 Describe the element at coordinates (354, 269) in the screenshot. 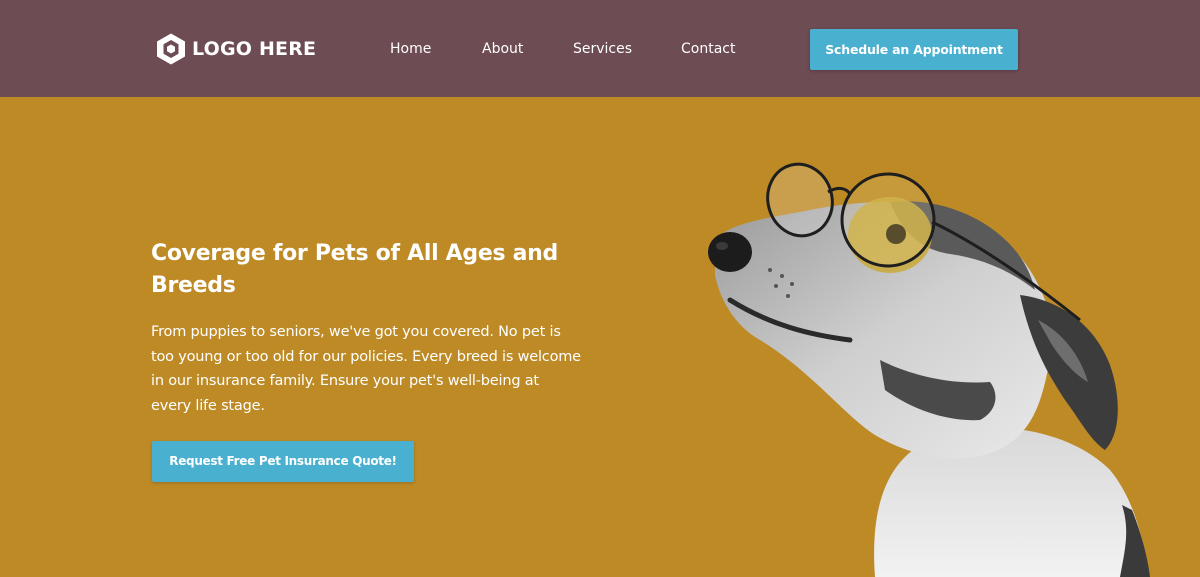

I see `hero-title: Coverage for Pets of All Ages and Breeds` at that location.